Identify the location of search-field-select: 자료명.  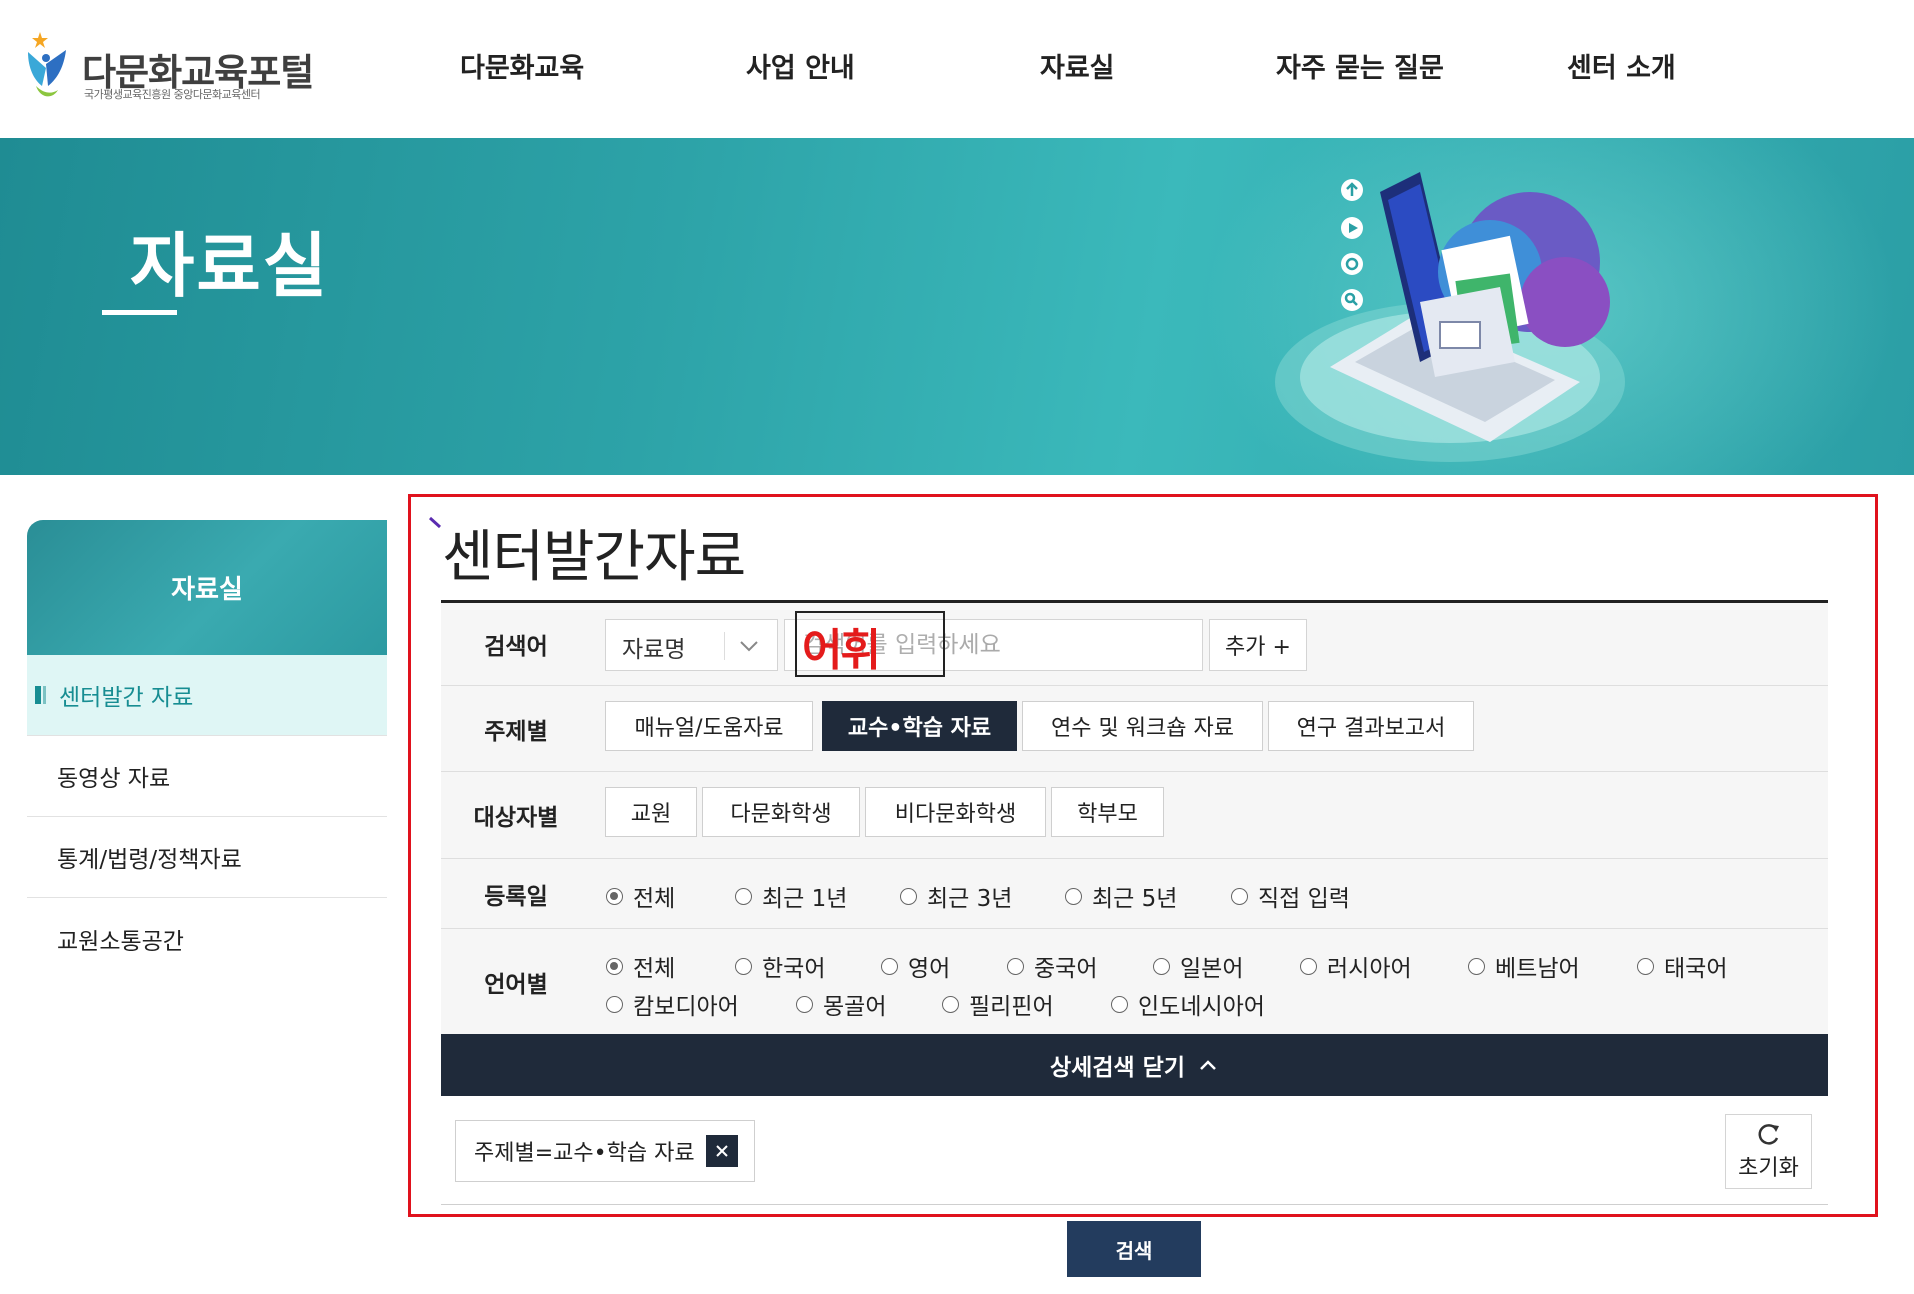
(691, 645).